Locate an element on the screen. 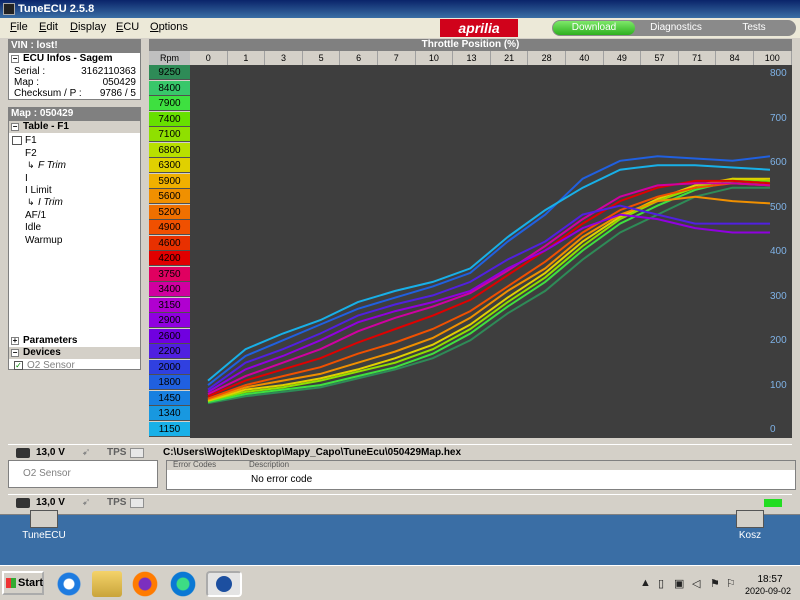 The image size is (800, 600). throttle-col-100: 100 is located at coordinates (773, 58).